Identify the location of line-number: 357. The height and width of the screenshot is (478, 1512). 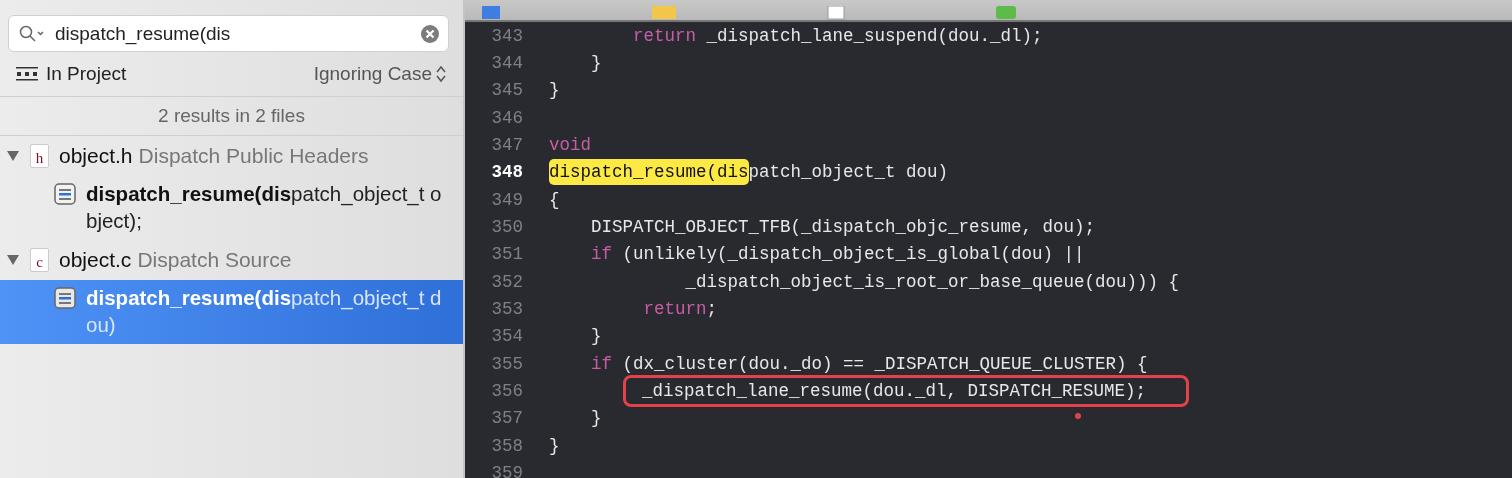
(506, 418).